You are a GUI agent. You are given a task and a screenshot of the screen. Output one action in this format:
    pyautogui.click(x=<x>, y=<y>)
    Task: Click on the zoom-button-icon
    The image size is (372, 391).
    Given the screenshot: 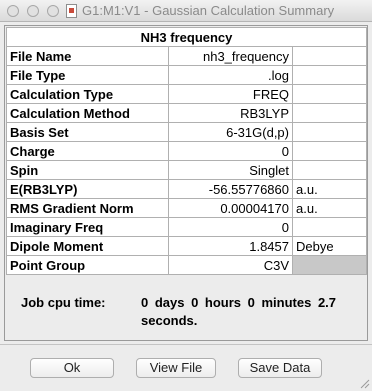 What is the action you would take?
    pyautogui.click(x=53, y=11)
    